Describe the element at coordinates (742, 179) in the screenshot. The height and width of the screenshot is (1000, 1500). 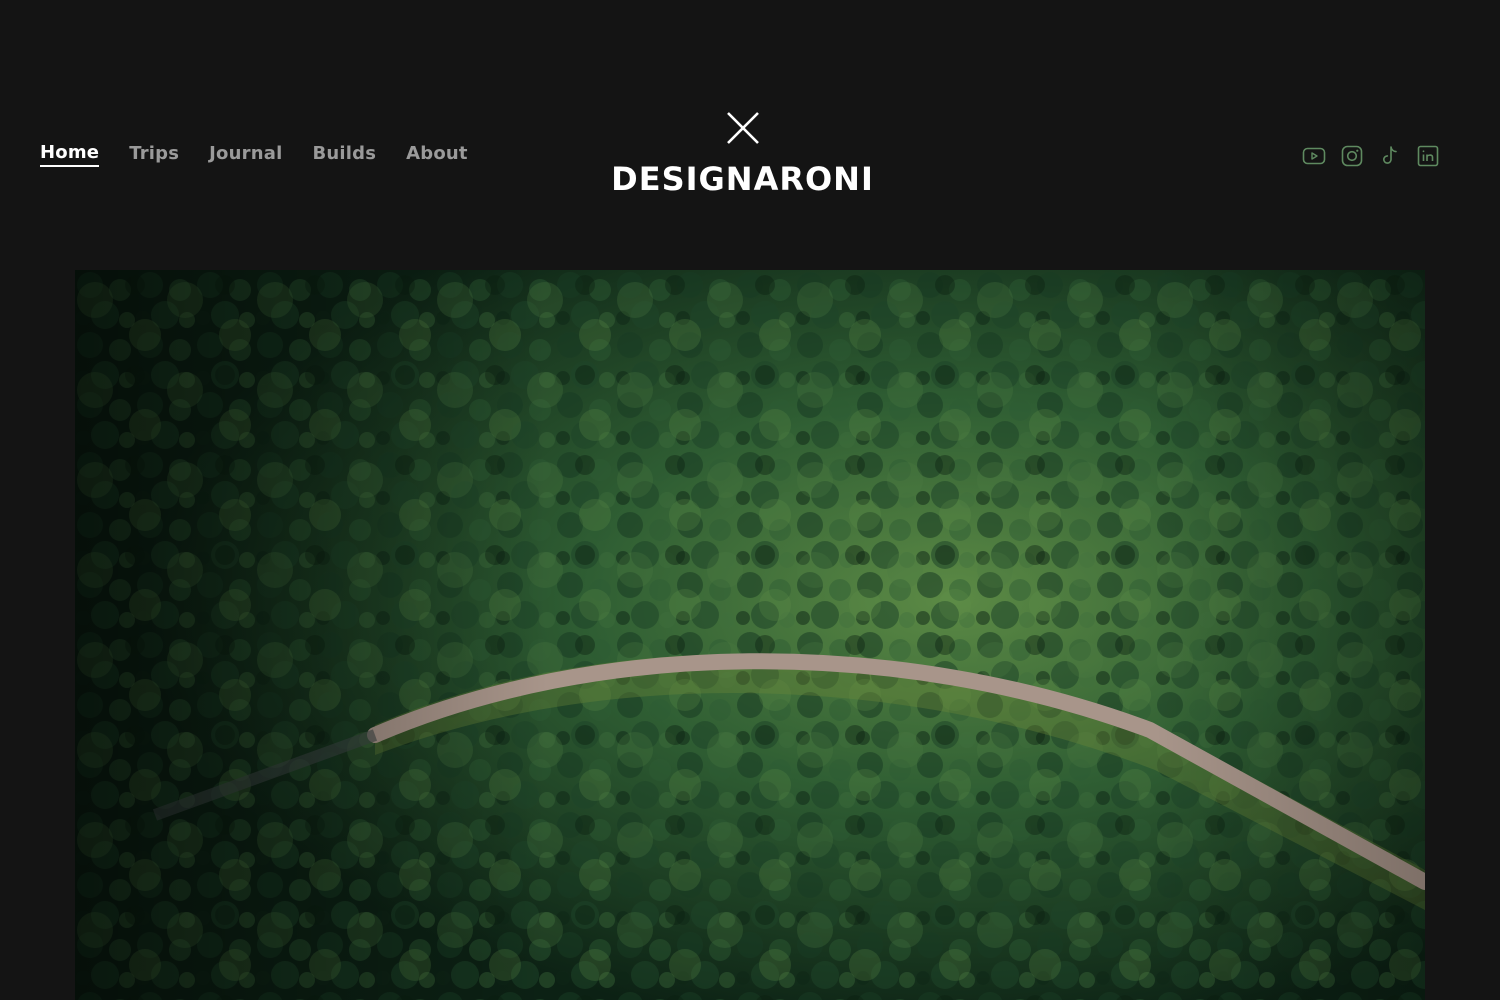
I see `site-title: DESIGNARONI` at that location.